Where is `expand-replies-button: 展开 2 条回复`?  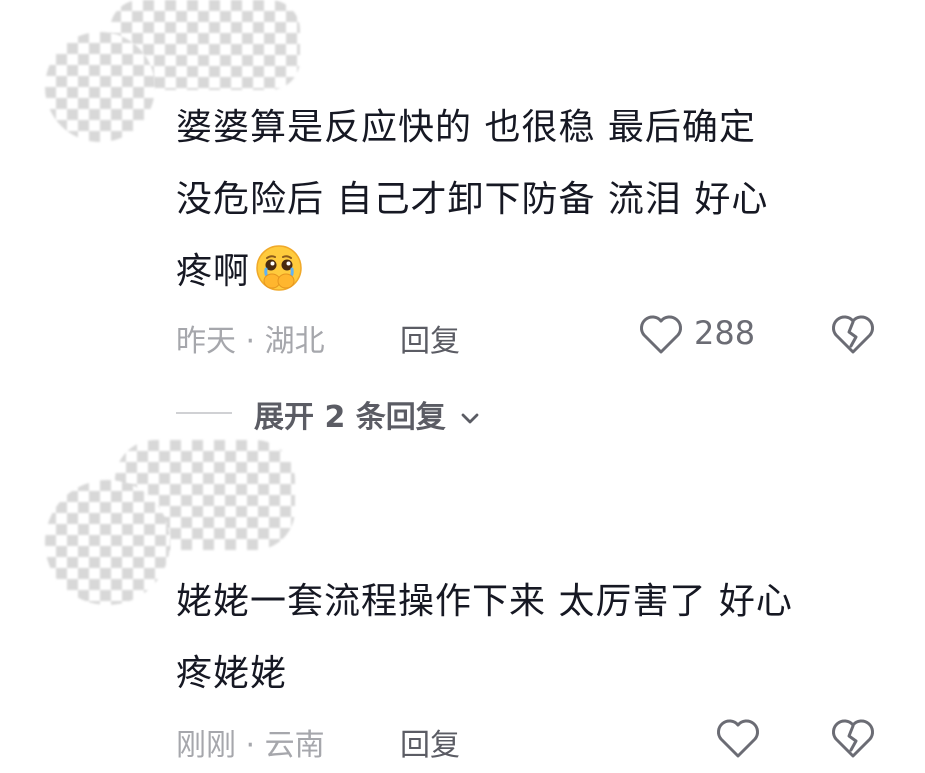 expand-replies-button: 展开 2 条回复 is located at coordinates (368, 414).